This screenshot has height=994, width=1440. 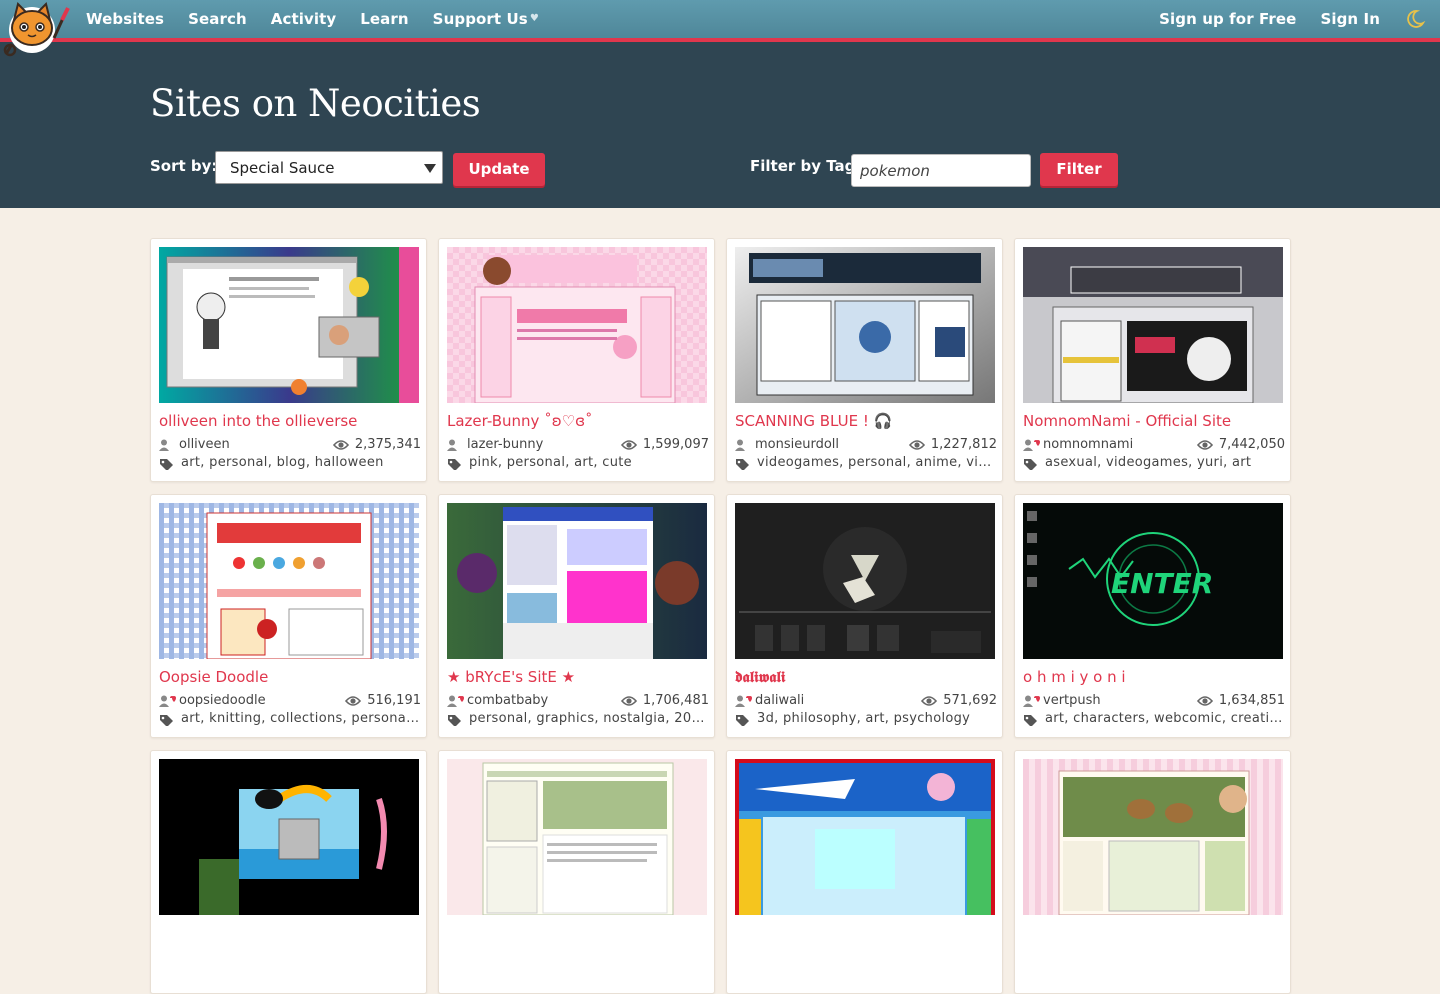 I want to click on filter-tag-label: Filter by Tag:, so click(x=806, y=166).